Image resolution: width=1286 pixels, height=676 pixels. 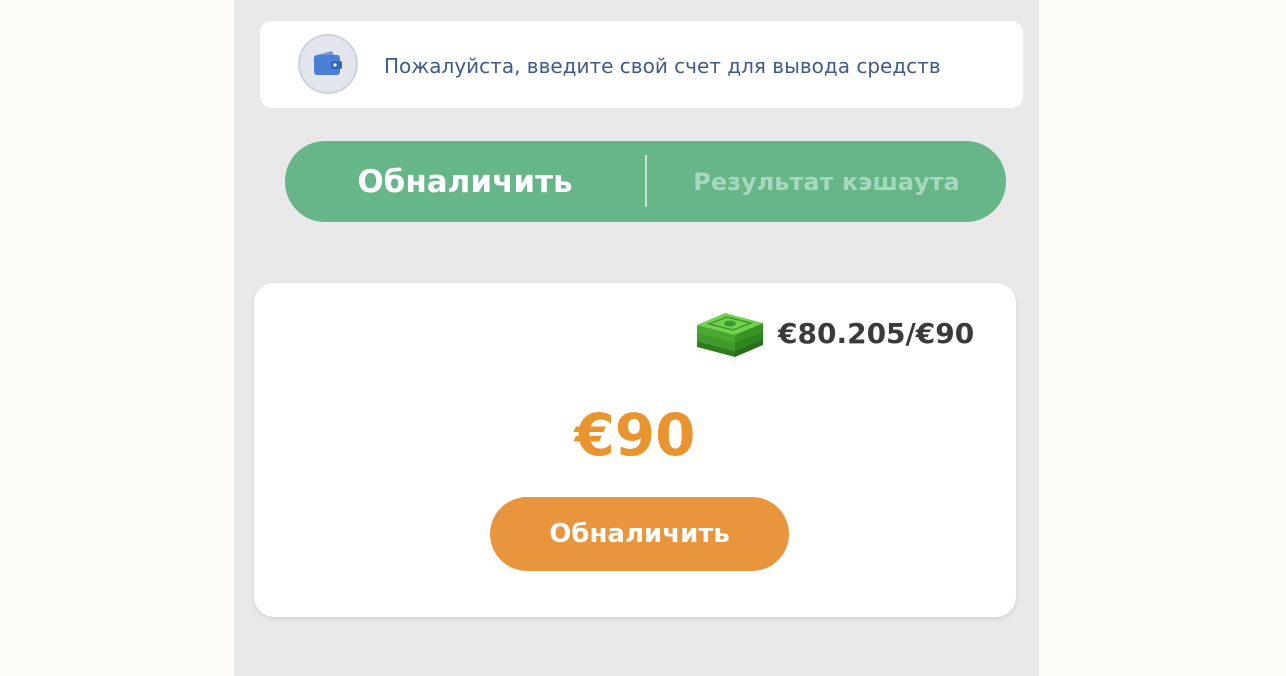 I want to click on cashout-amount: €90, so click(x=635, y=435).